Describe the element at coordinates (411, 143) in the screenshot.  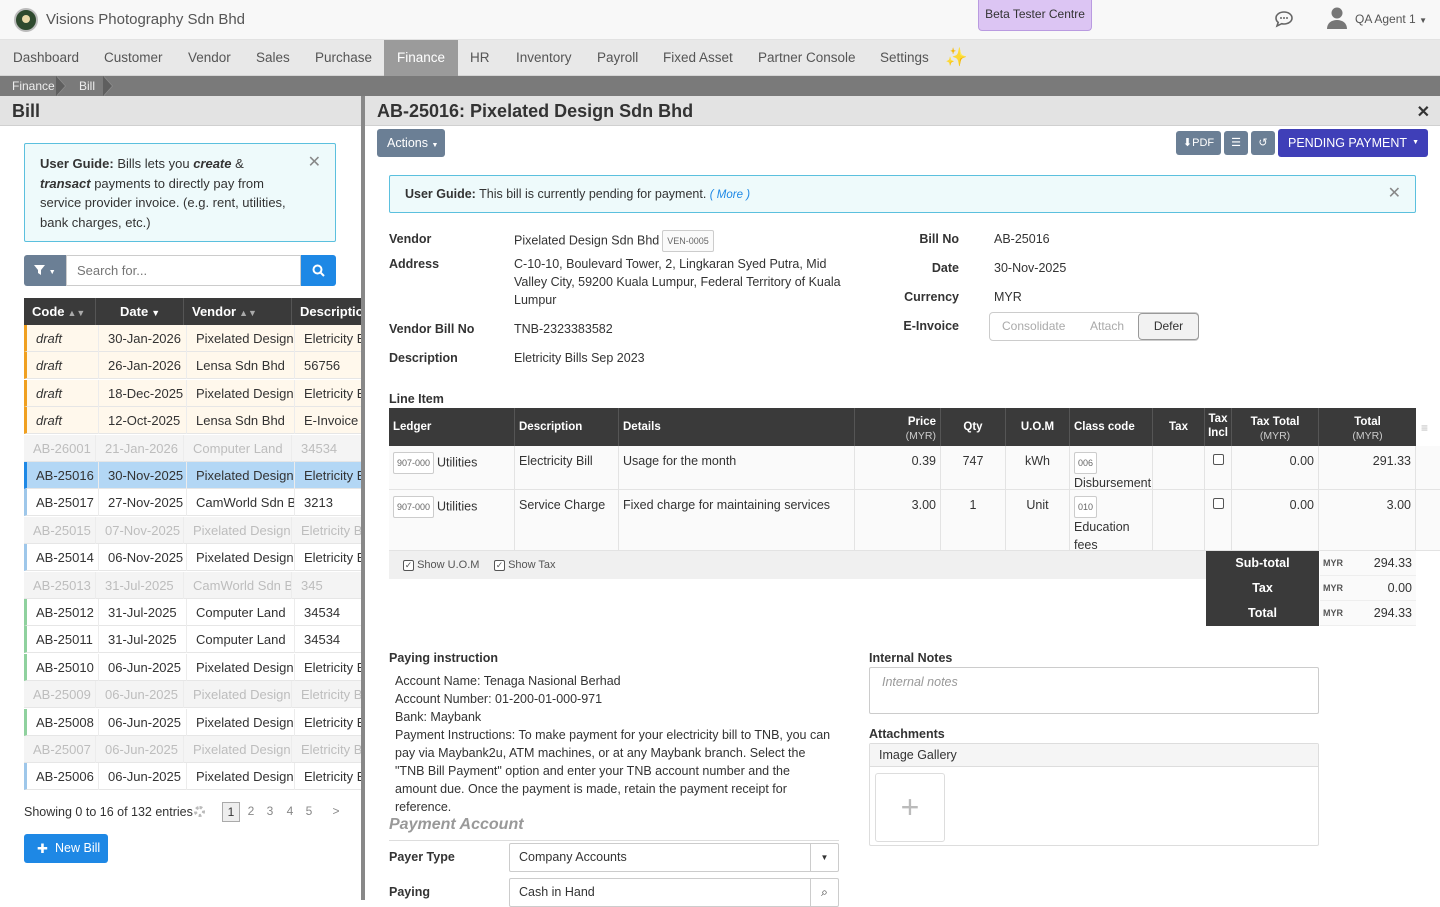
I see `actions-button: Actions ▼` at that location.